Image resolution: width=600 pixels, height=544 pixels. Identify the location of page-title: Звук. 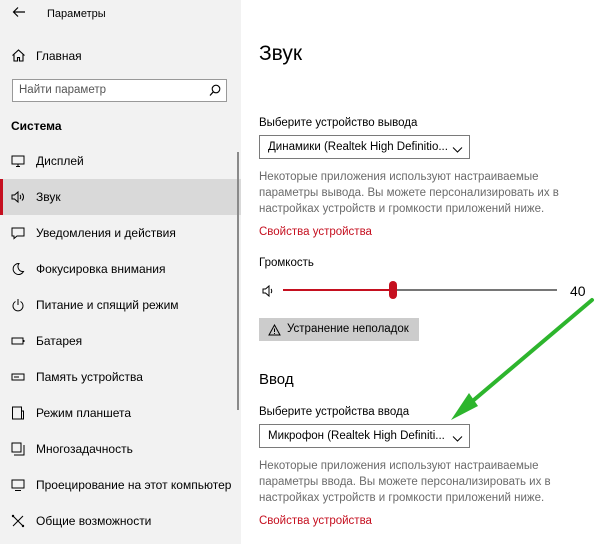
(281, 53).